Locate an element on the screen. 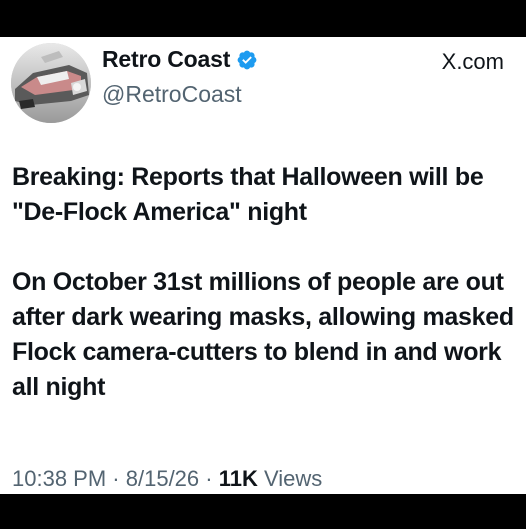  site-label: X.com is located at coordinates (472, 61).